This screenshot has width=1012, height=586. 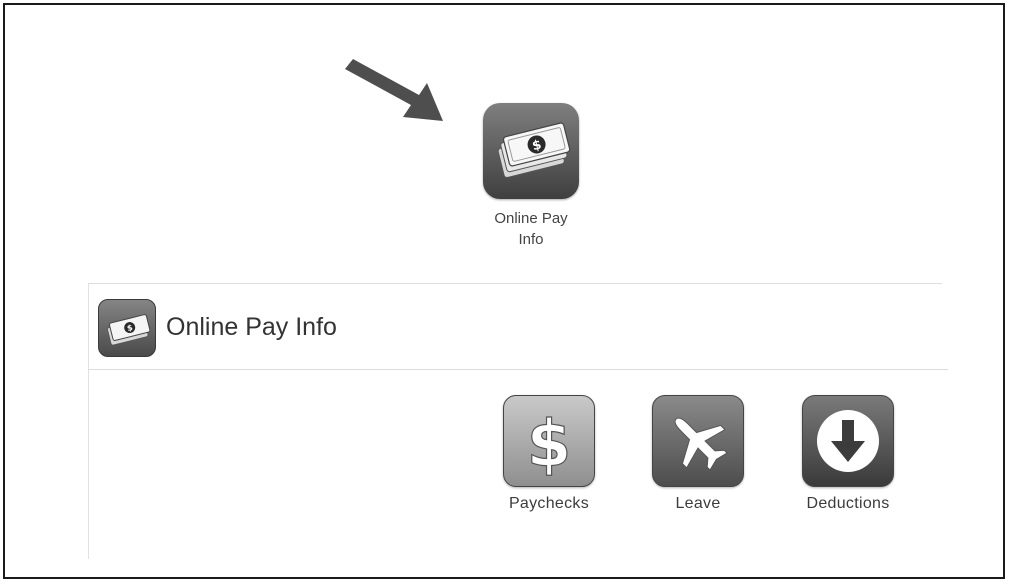 I want to click on panel-header-icon: $, so click(x=127, y=328).